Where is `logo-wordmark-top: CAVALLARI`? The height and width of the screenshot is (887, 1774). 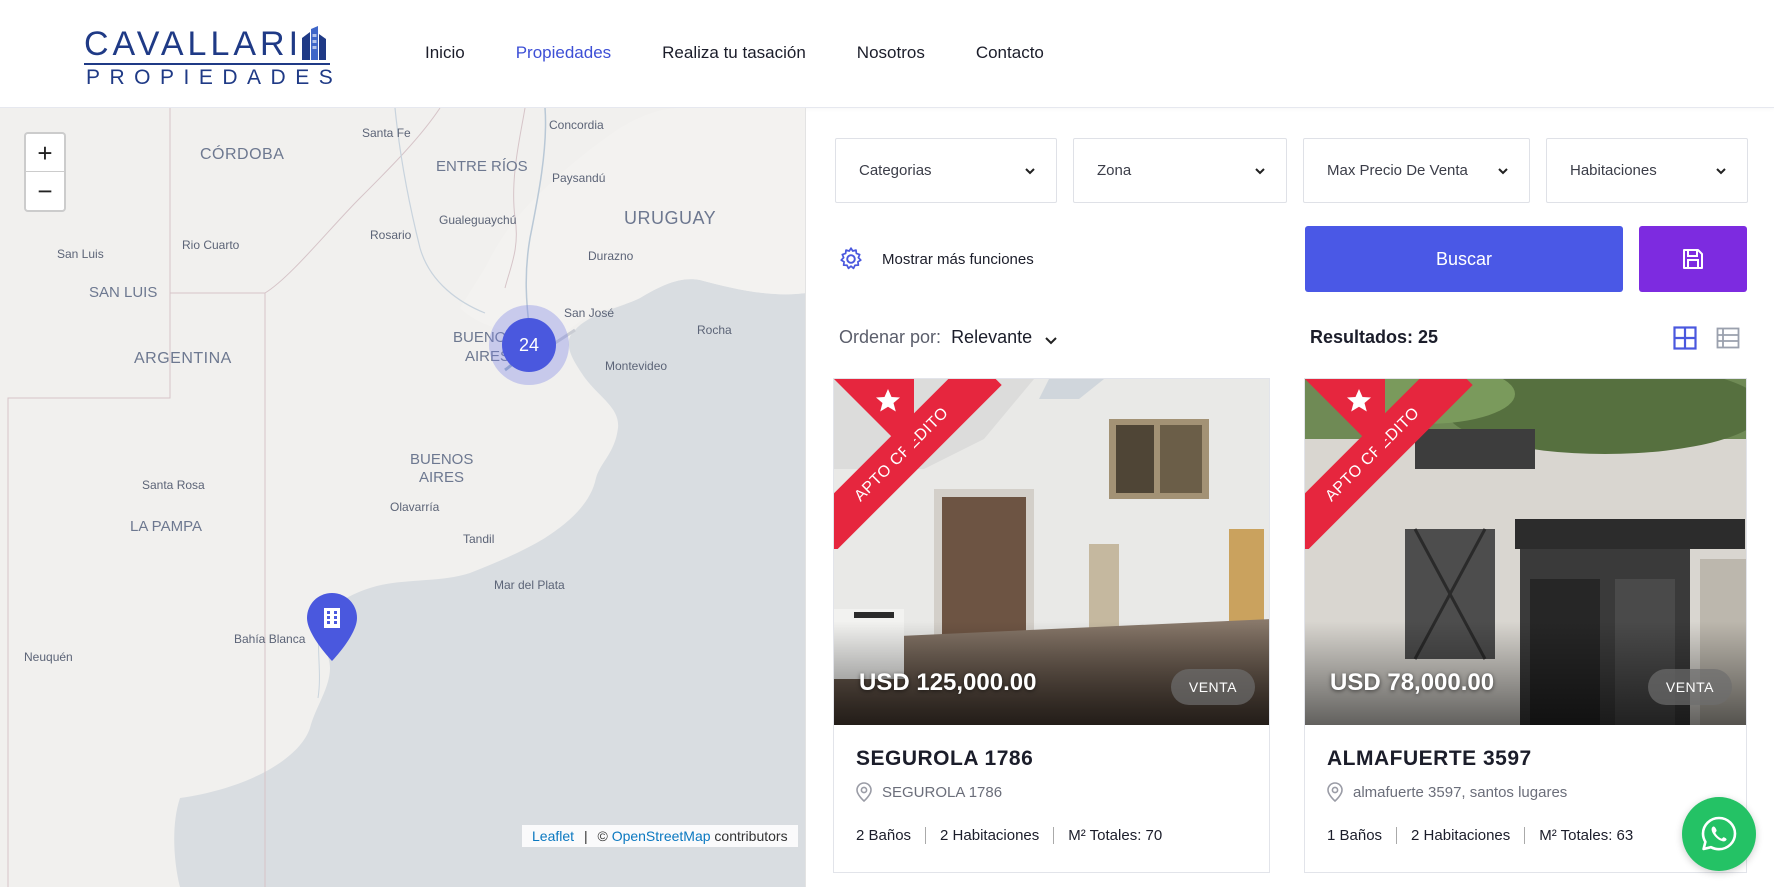 logo-wordmark-top: CAVALLARI is located at coordinates (193, 44).